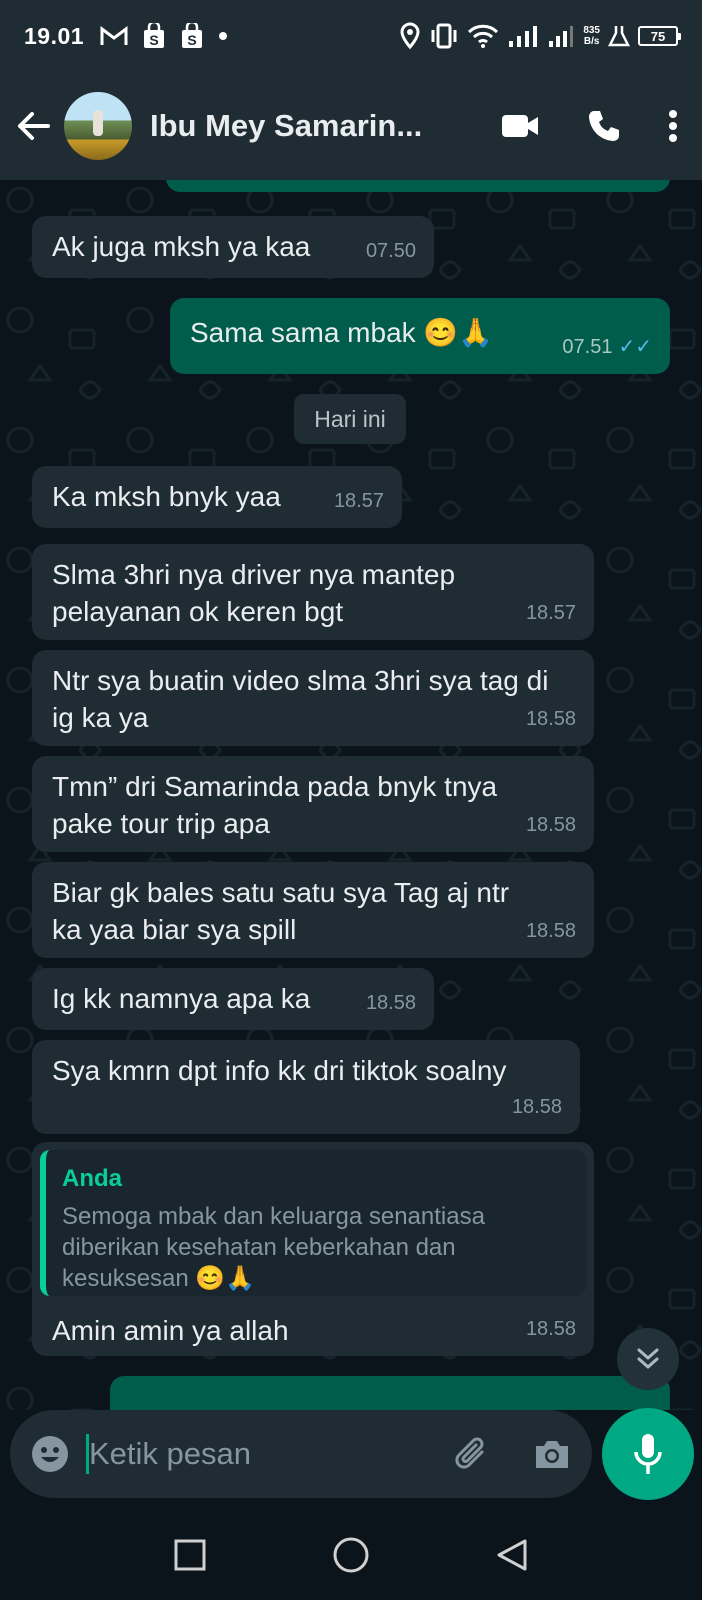  I want to click on camera-icon, so click(552, 1454).